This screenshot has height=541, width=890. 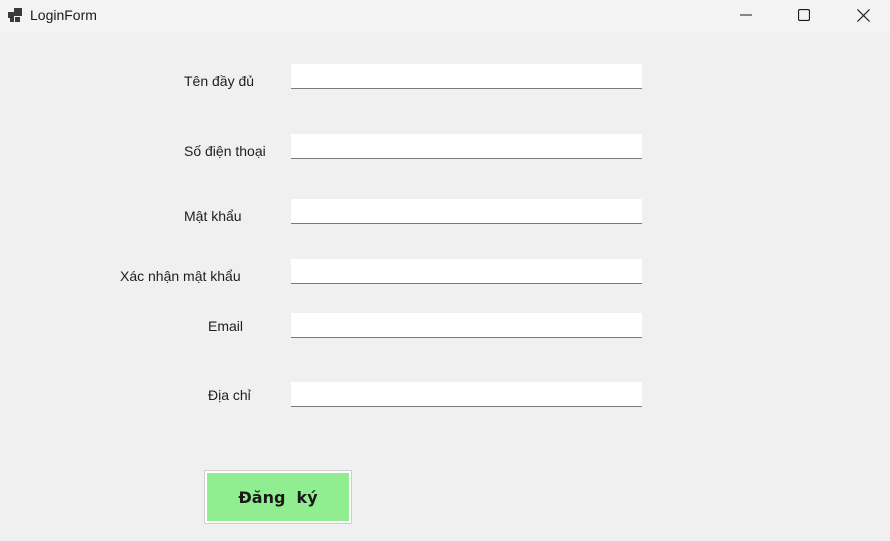 I want to click on minimize-icon, so click(x=746, y=15).